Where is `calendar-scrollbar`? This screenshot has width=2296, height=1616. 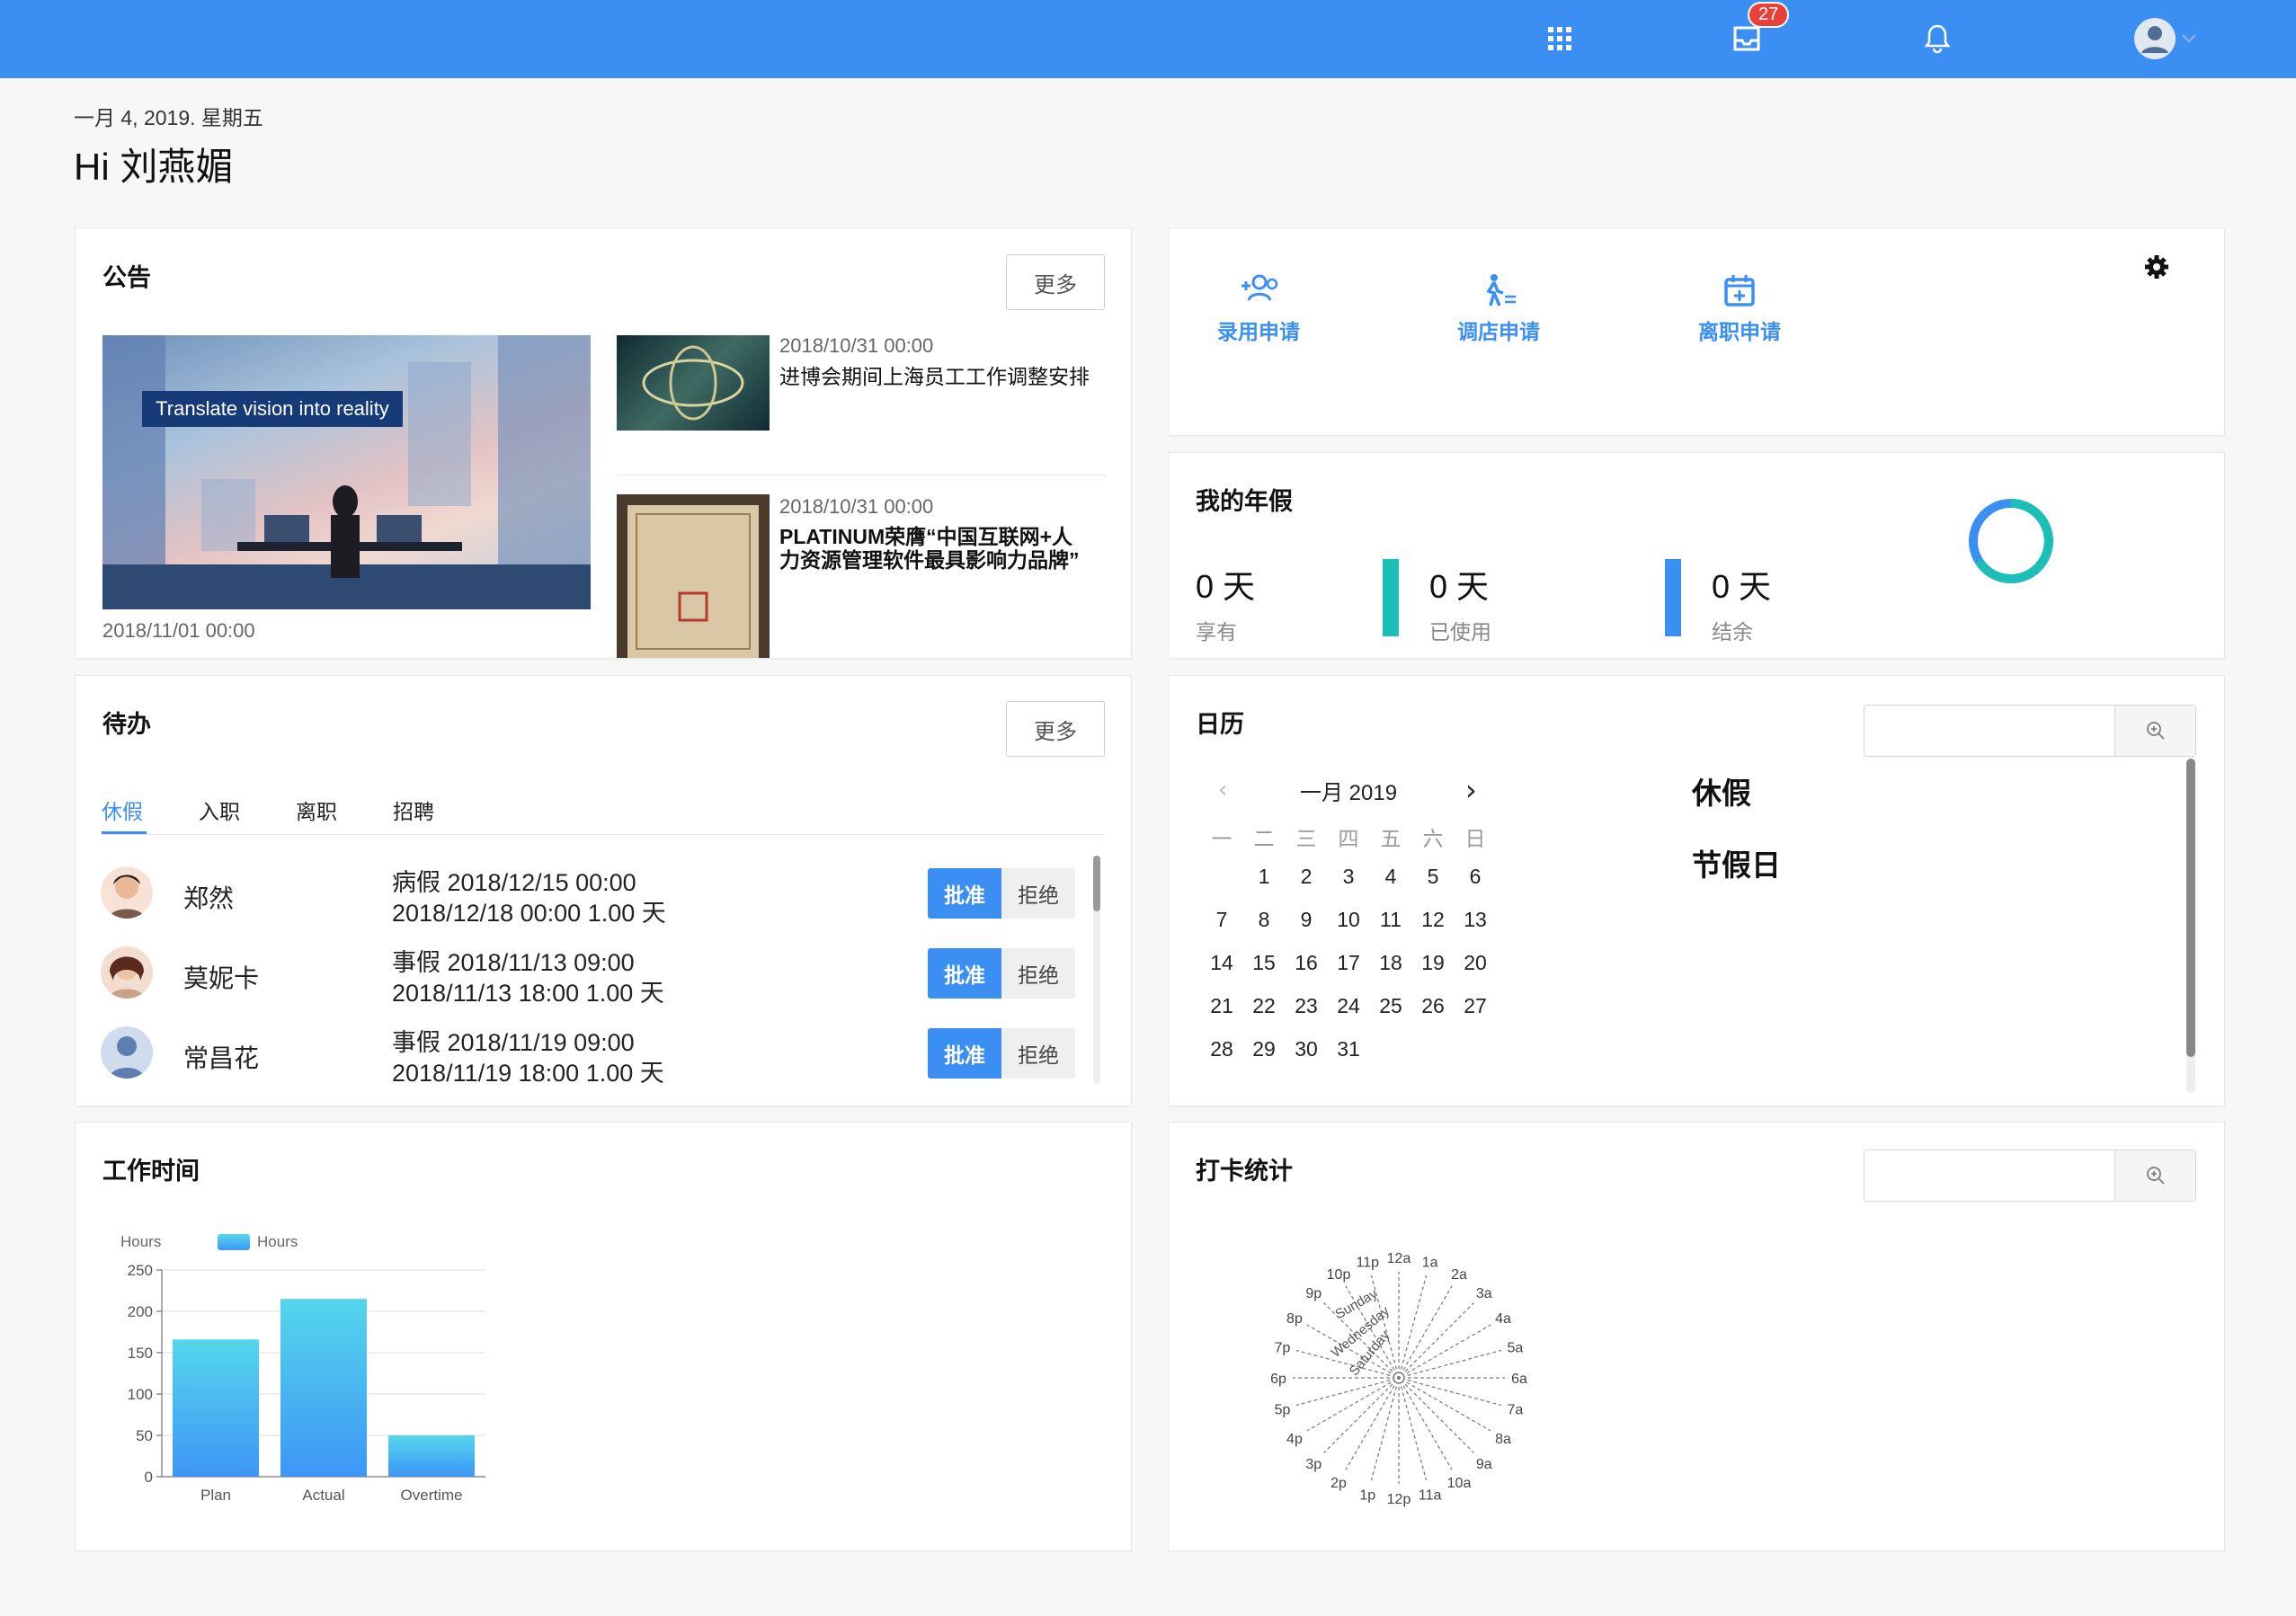
calendar-scrollbar is located at coordinates (2190, 926).